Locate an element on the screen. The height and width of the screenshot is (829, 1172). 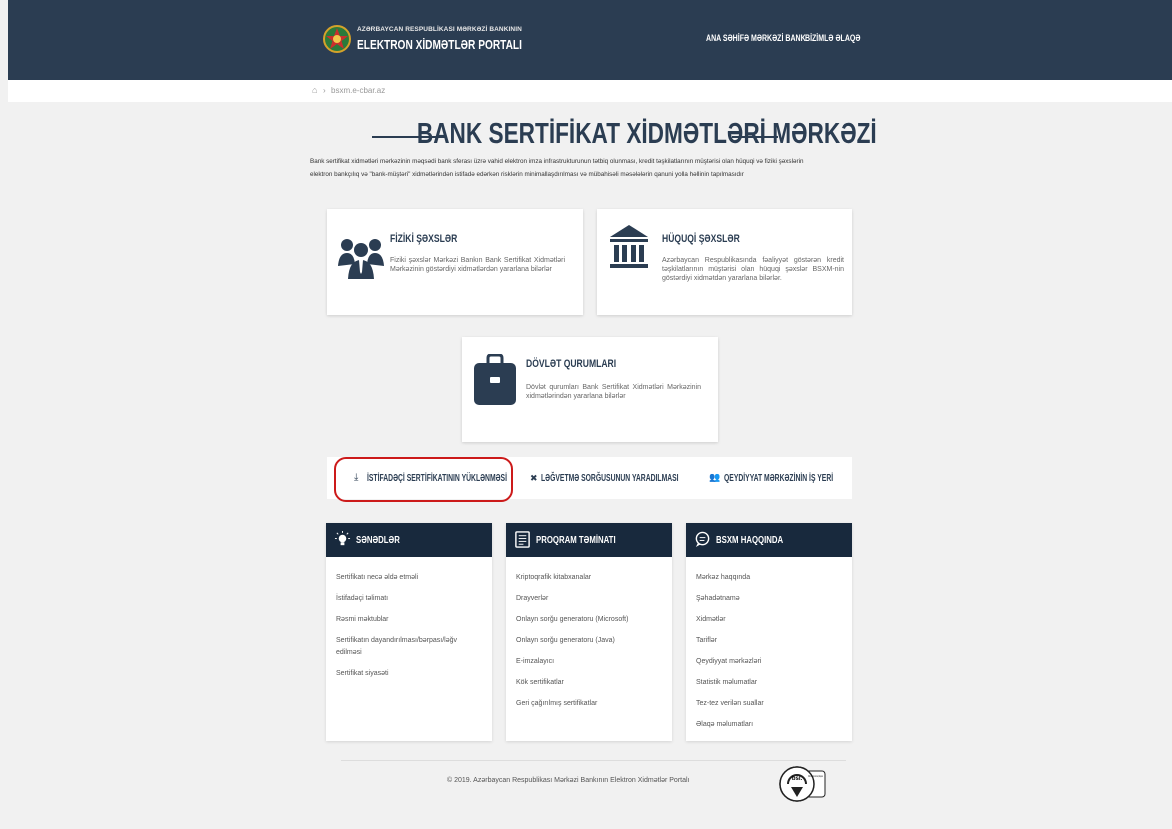
document-icon is located at coordinates (522, 539).